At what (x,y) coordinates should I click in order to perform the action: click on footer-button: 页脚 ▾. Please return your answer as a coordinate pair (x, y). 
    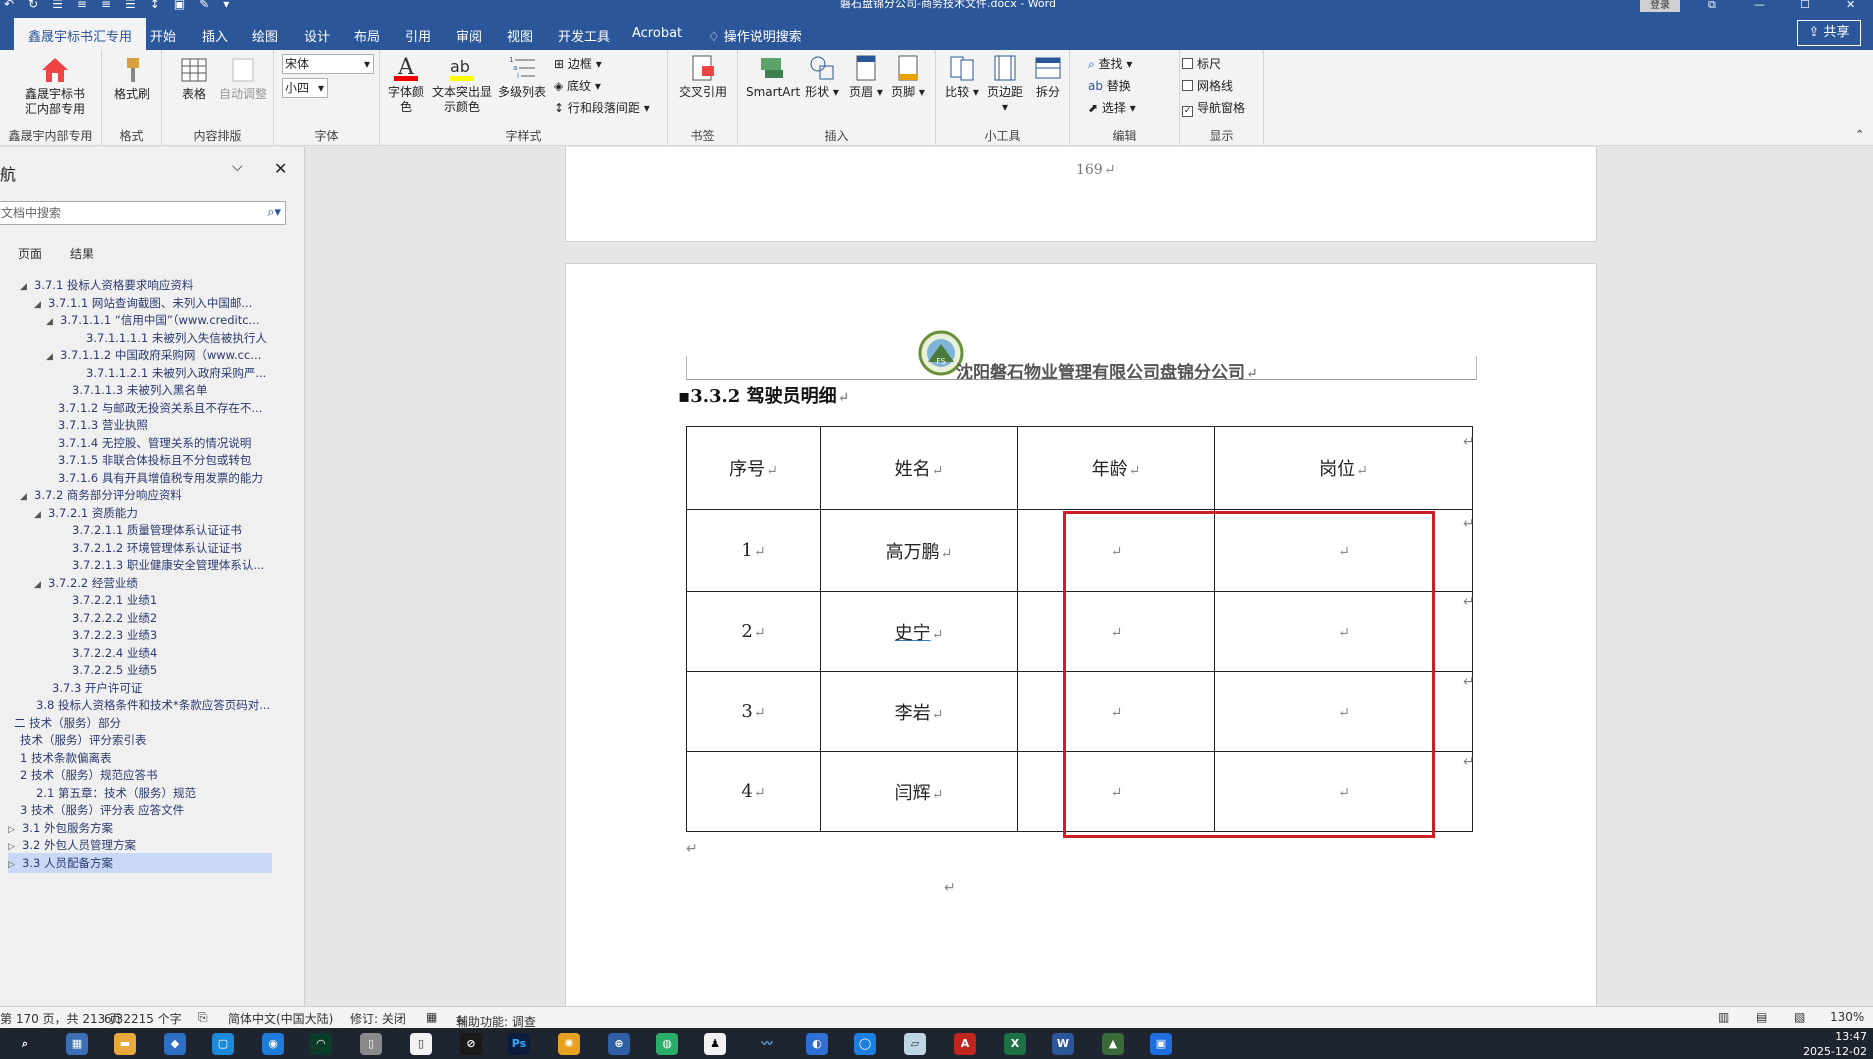
    Looking at the image, I should click on (908, 77).